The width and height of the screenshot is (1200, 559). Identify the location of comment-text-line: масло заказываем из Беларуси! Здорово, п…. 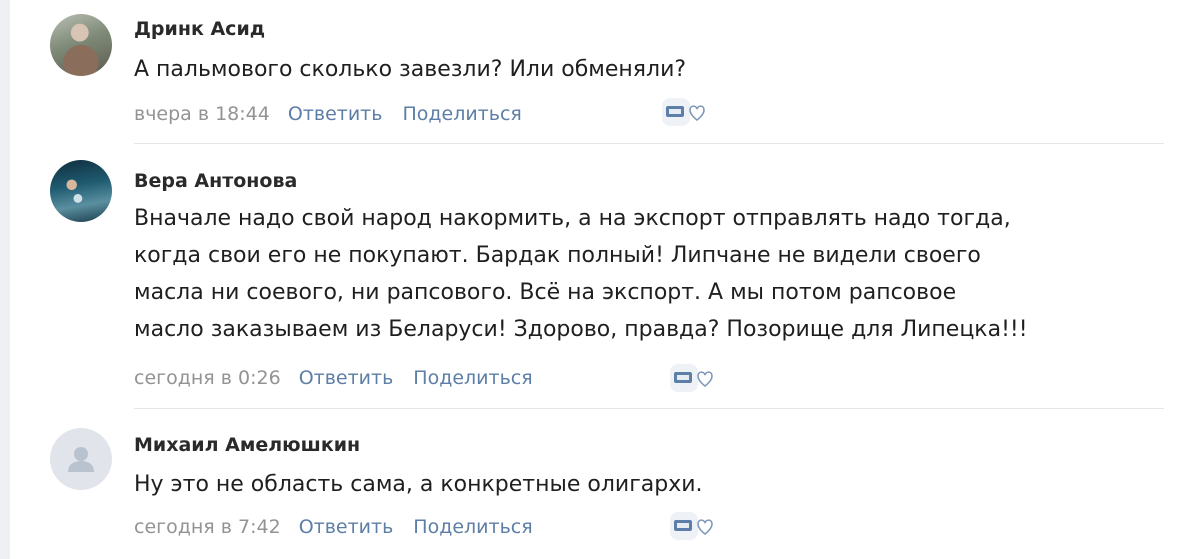
(581, 329).